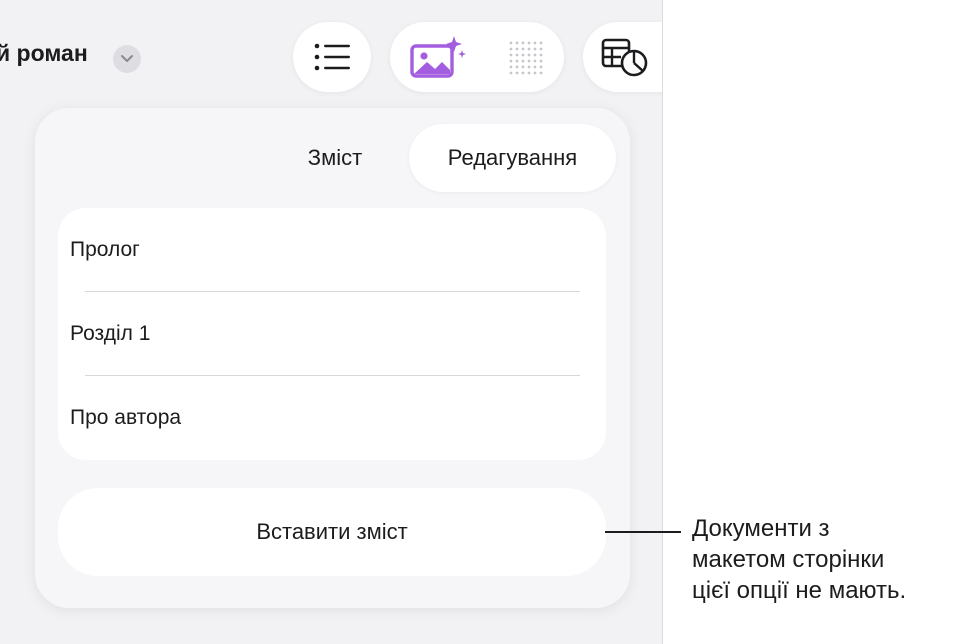 This screenshot has height=644, width=963. What do you see at coordinates (105, 250) in the screenshot?
I see `toc-entry-prologue: Пролог` at bounding box center [105, 250].